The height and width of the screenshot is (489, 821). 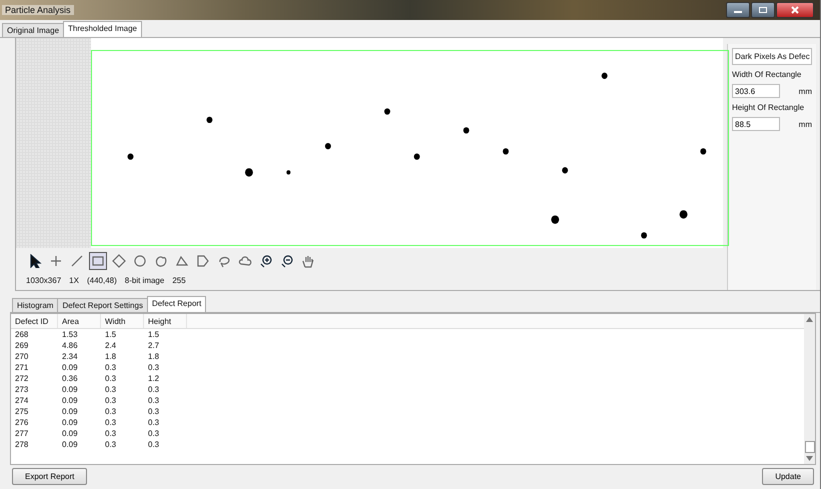 I want to click on table-cell-text: 273, so click(x=22, y=389).